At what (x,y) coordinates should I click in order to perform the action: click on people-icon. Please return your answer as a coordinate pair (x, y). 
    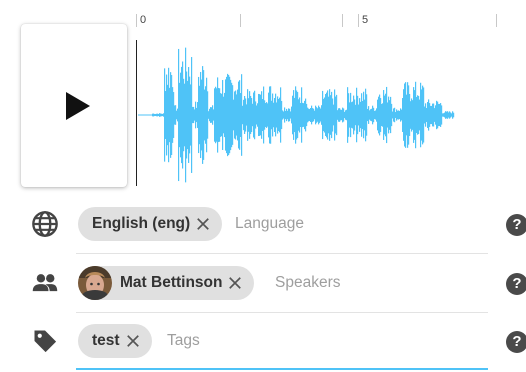
    Looking at the image, I should click on (45, 283).